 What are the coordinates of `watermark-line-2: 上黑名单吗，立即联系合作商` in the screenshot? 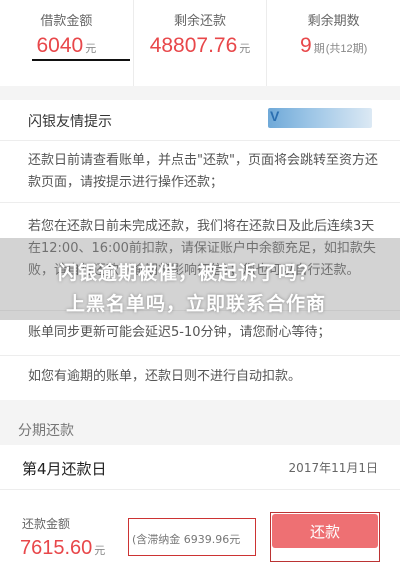 It's located at (196, 304).